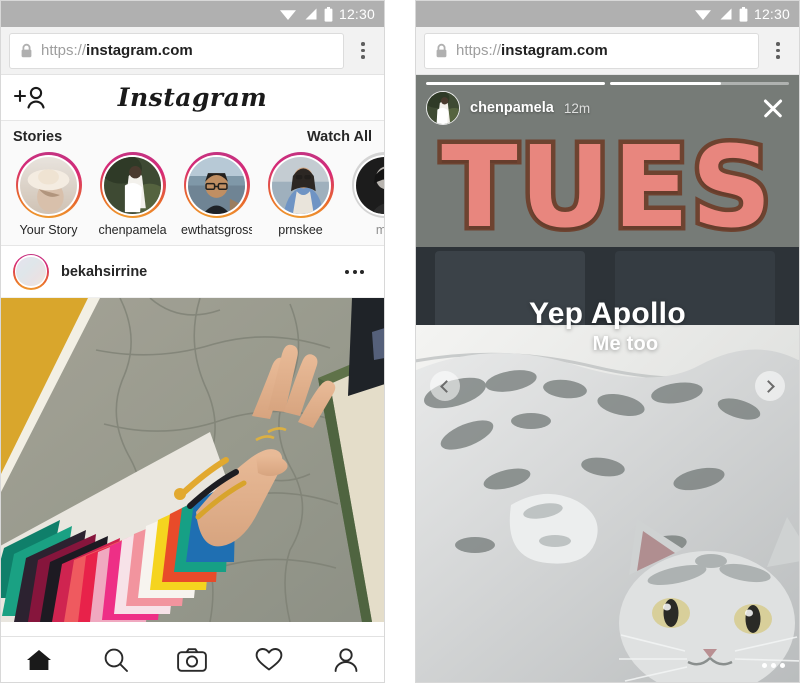 The image size is (800, 683). I want to click on heart-icon, so click(269, 659).